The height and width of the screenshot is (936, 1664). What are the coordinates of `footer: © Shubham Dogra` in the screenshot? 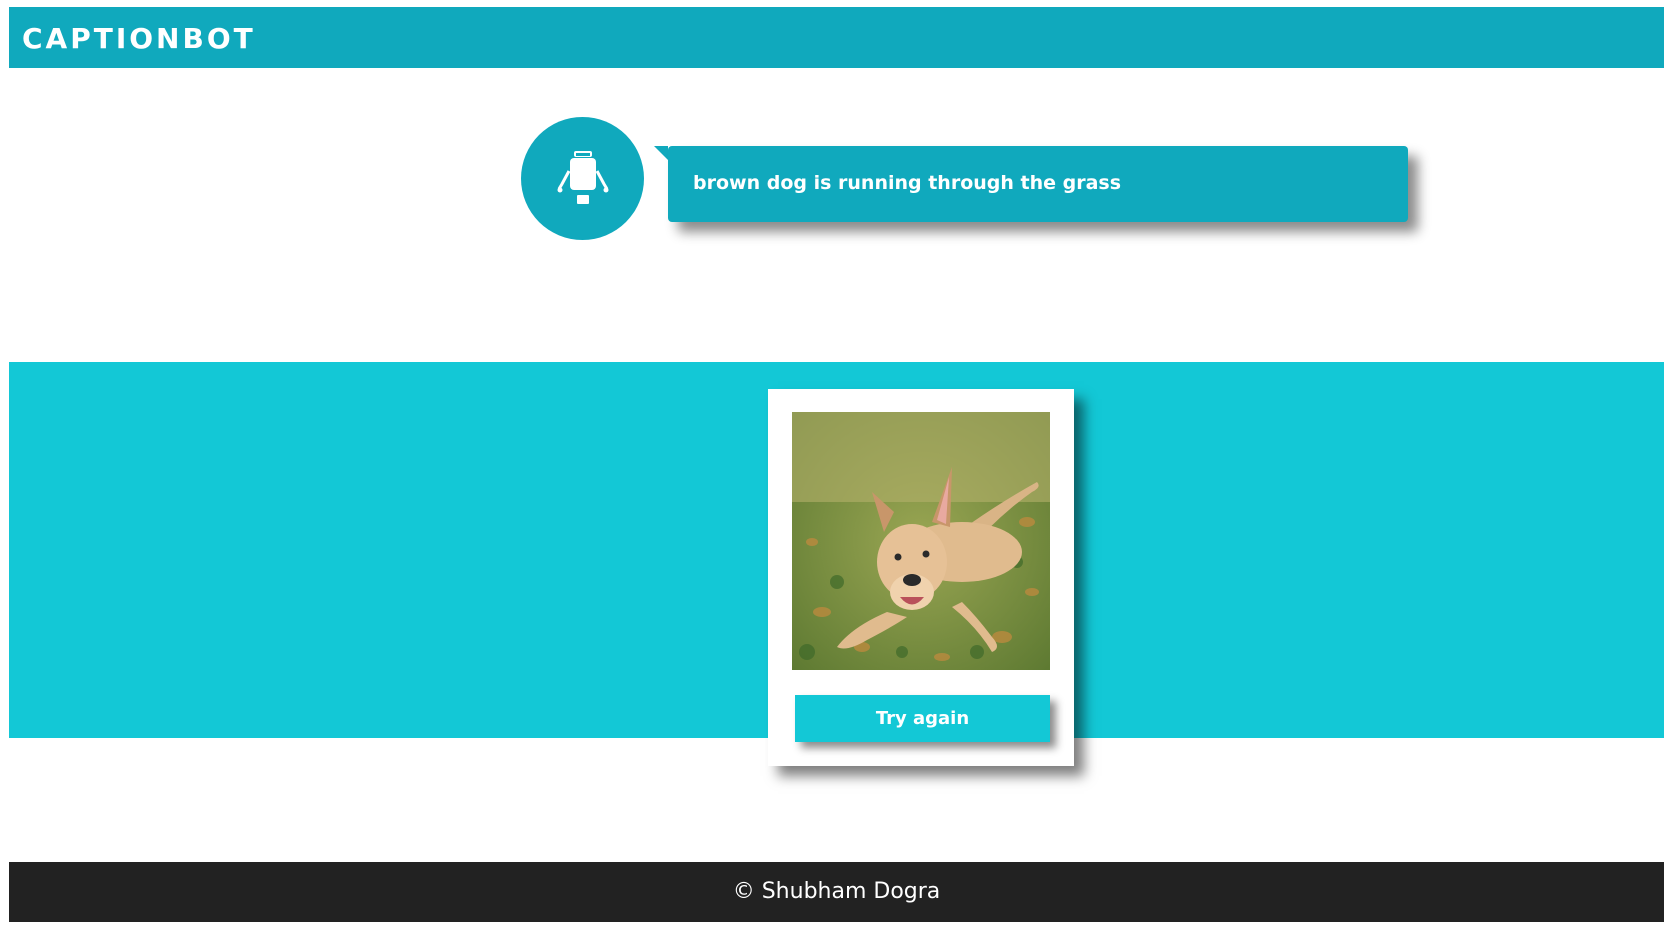 It's located at (836, 892).